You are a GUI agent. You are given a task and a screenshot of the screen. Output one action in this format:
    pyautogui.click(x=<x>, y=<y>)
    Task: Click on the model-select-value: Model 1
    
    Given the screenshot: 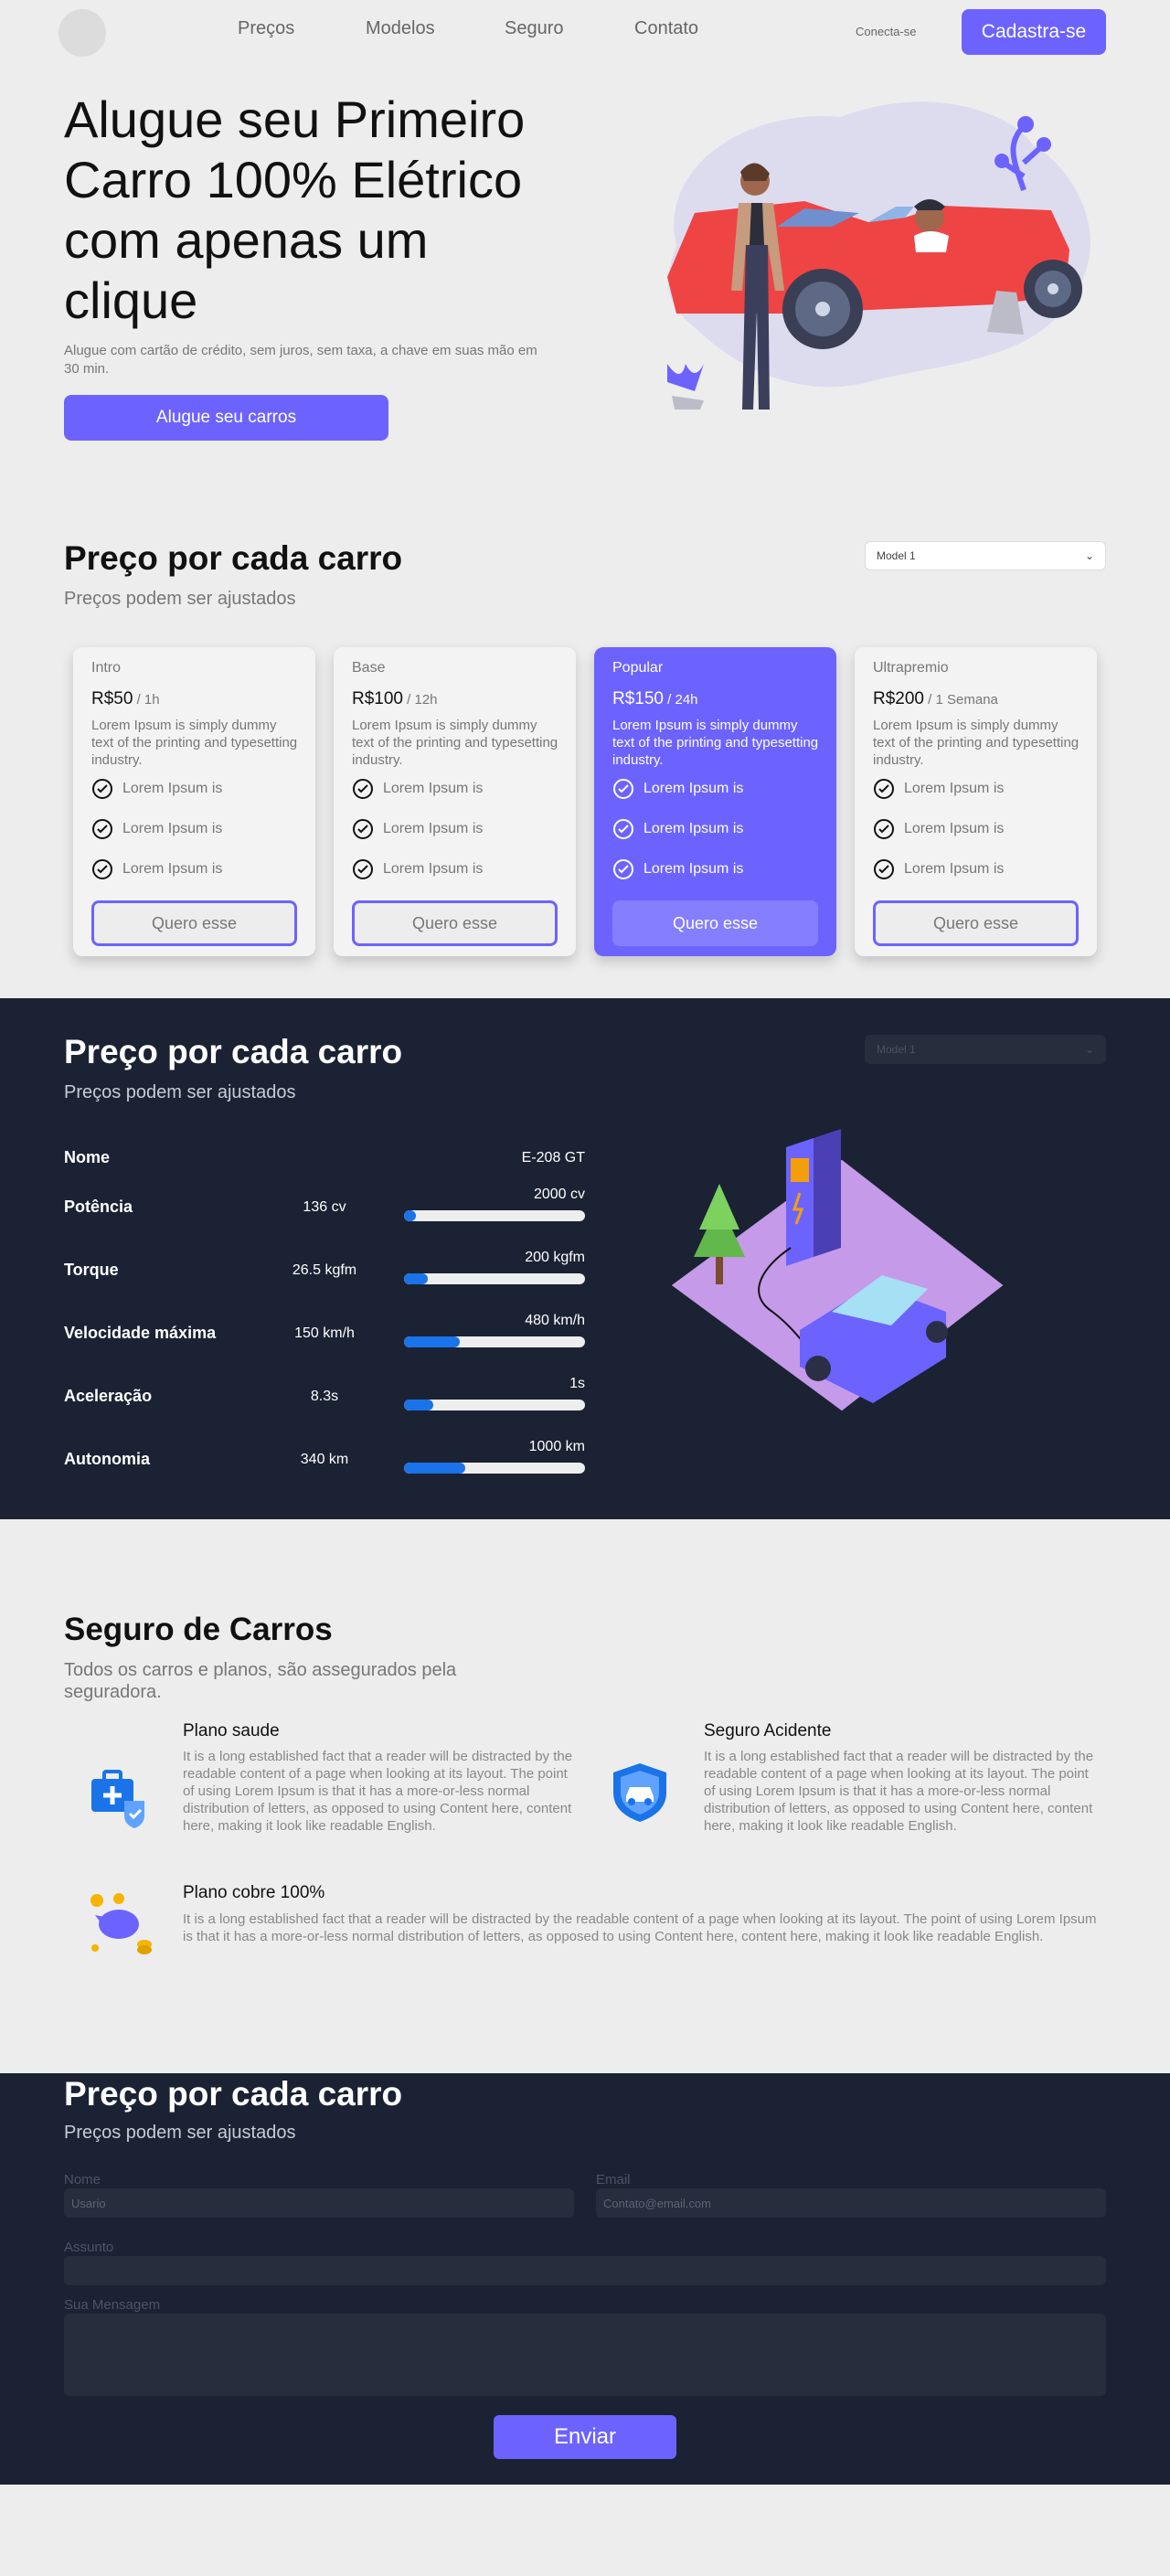 What is the action you would take?
    pyautogui.click(x=897, y=555)
    